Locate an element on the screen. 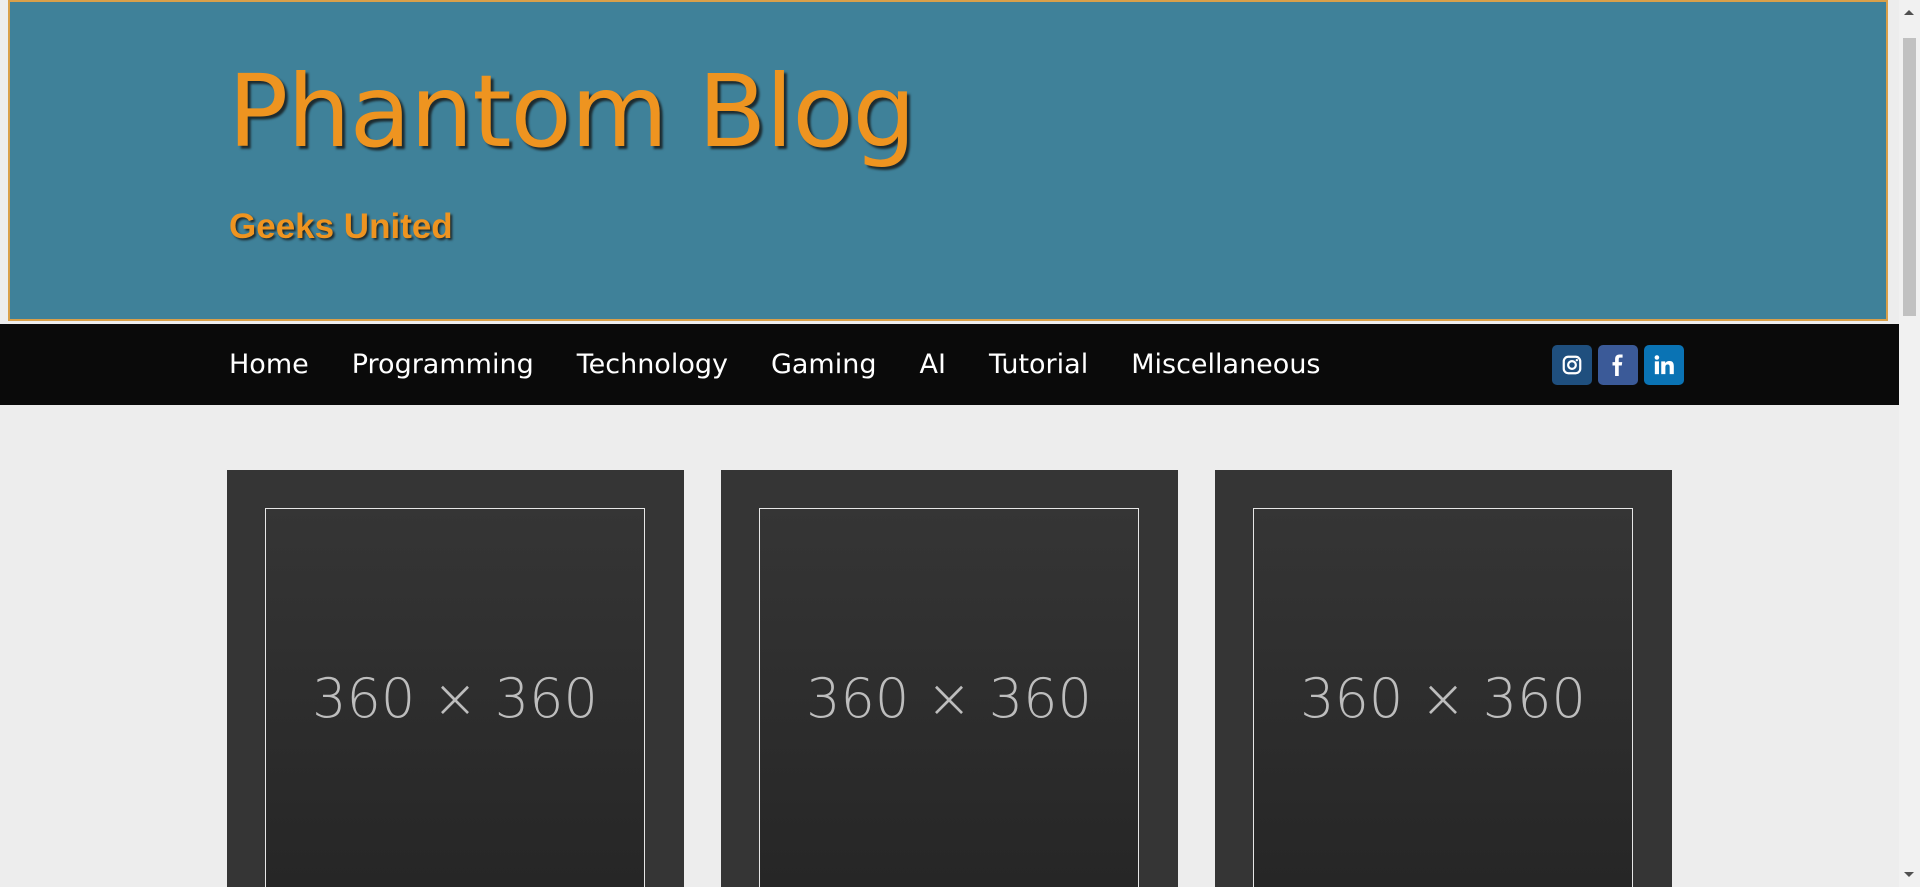 Image resolution: width=1920 pixels, height=887 pixels. nav-item-ai: AI is located at coordinates (933, 364).